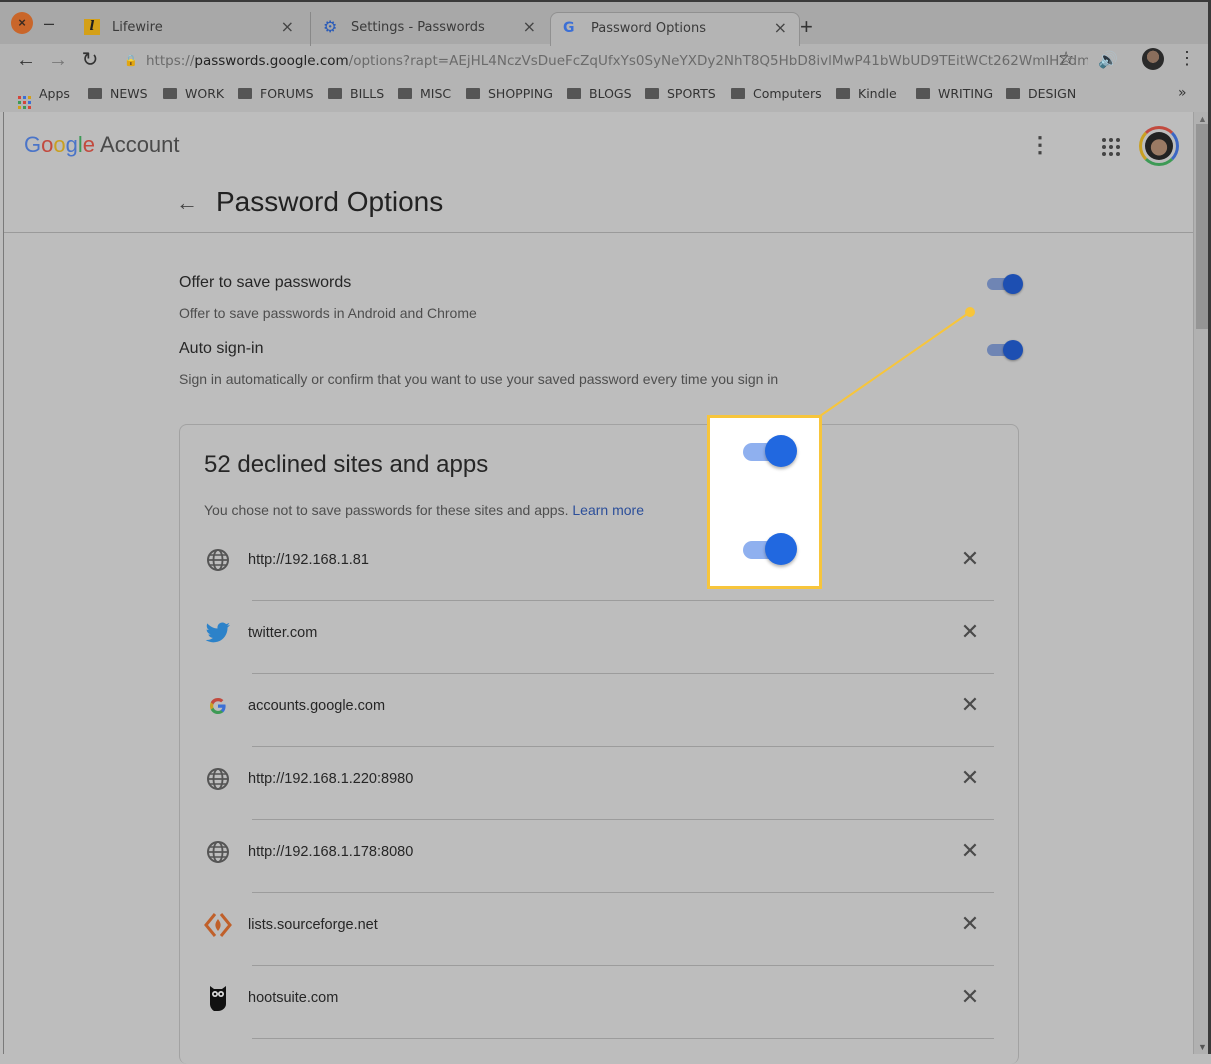  I want to click on bookmark-folder: DESIGN, so click(1041, 93).